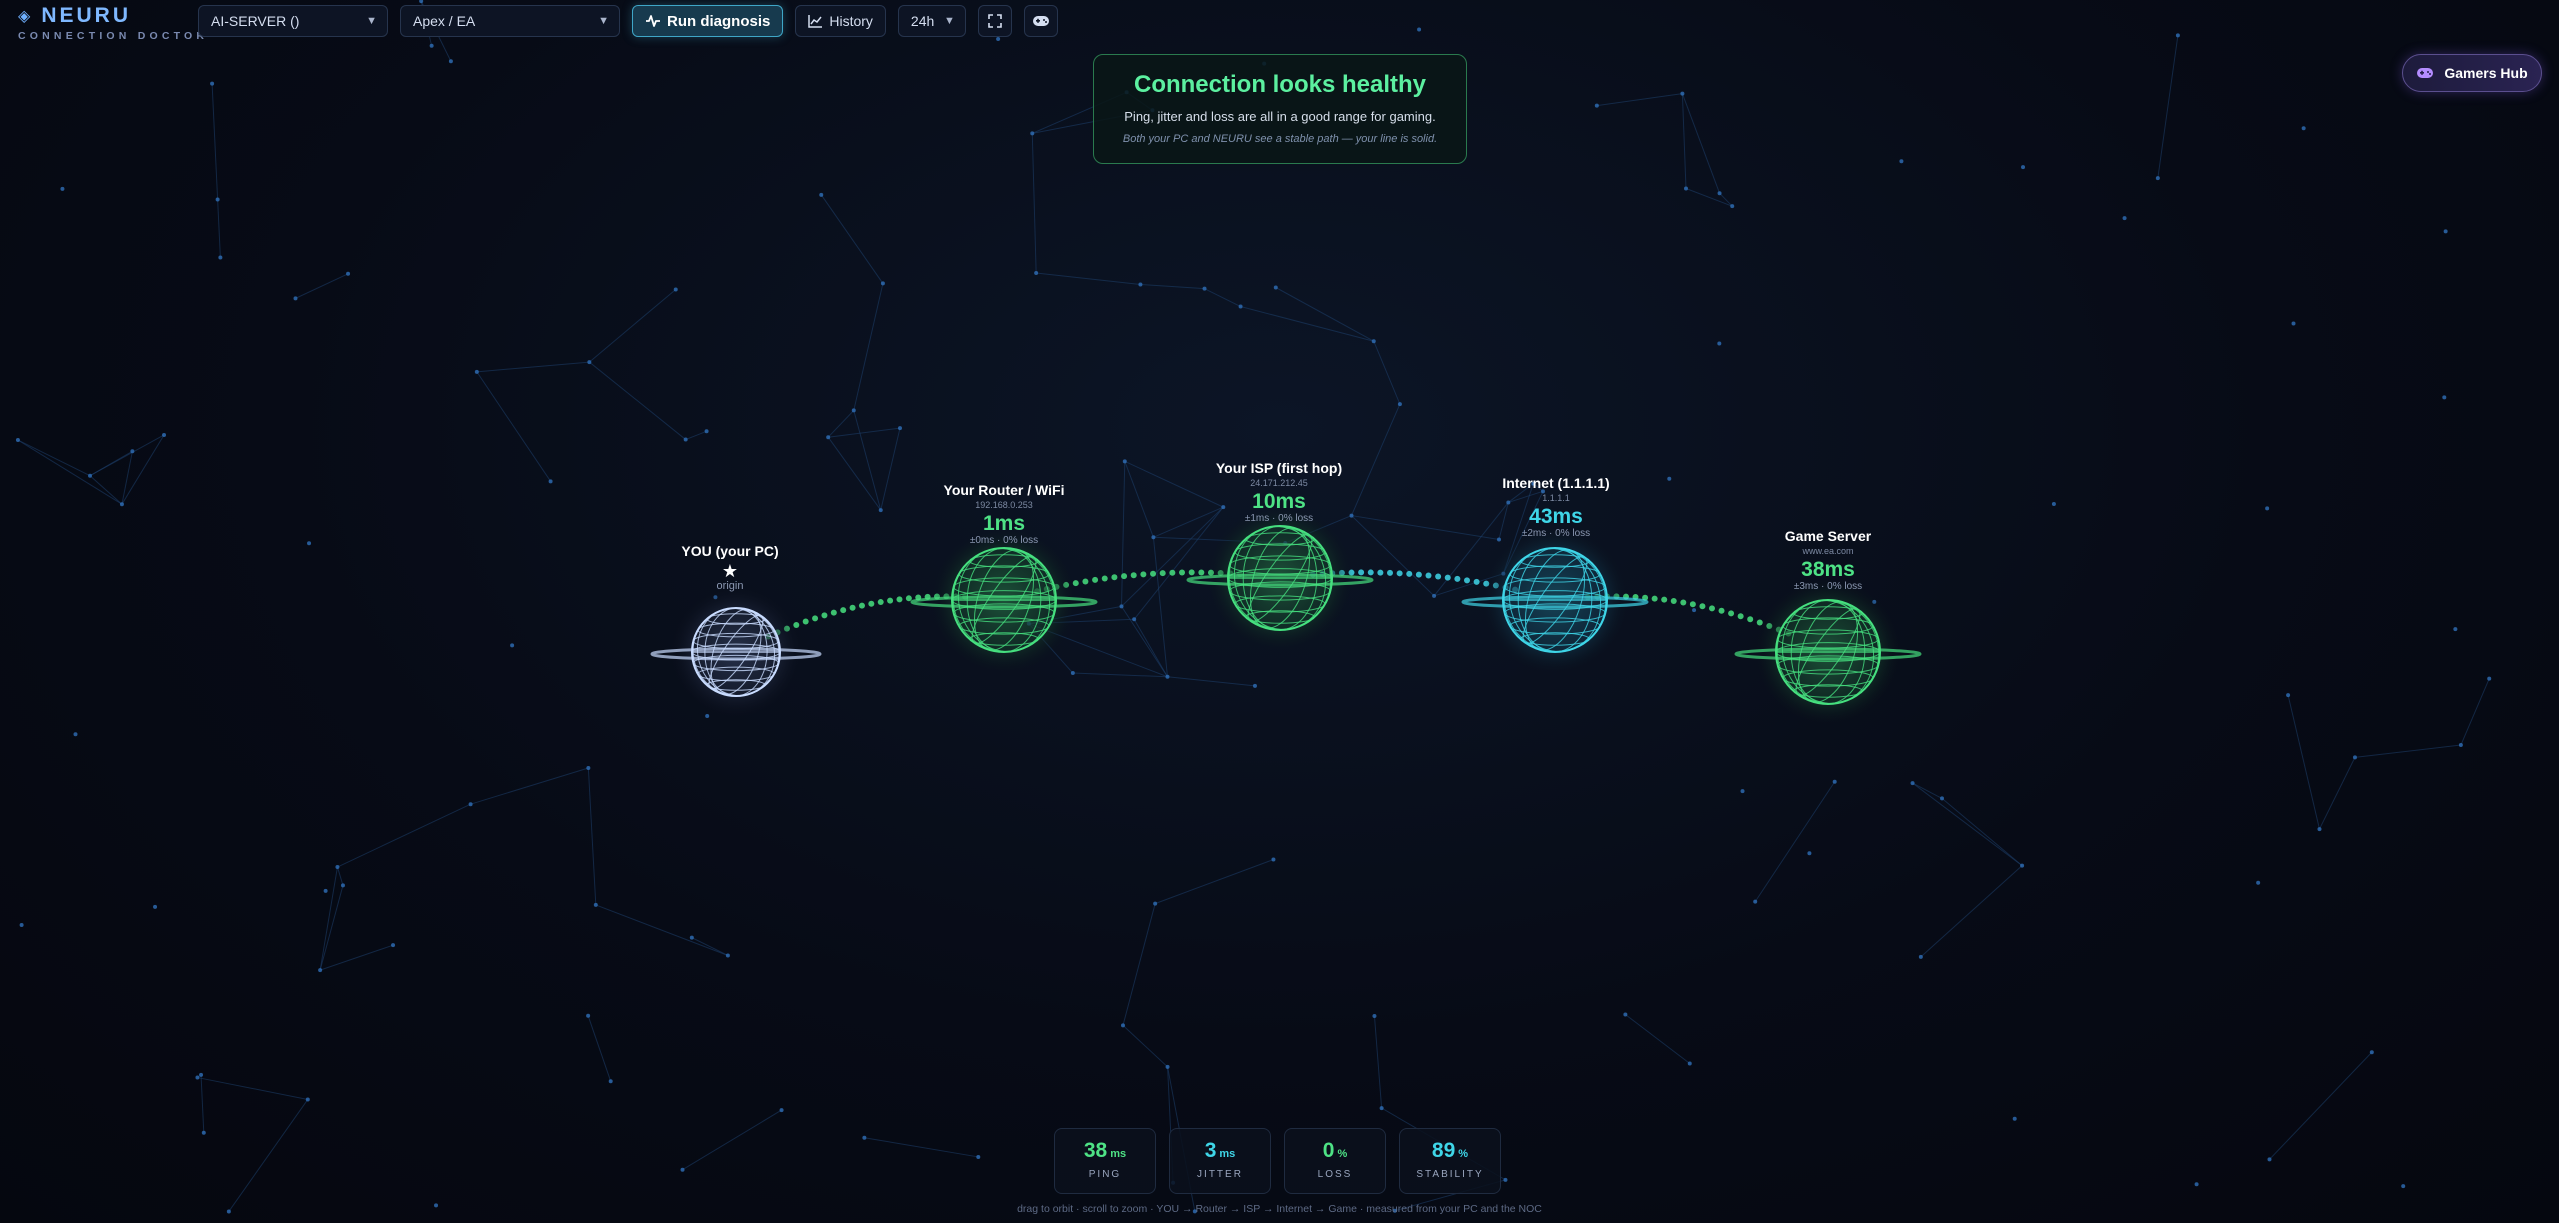 This screenshot has height=1223, width=2559. Describe the element at coordinates (1443, 1150) in the screenshot. I see `stability-value: 89` at that location.